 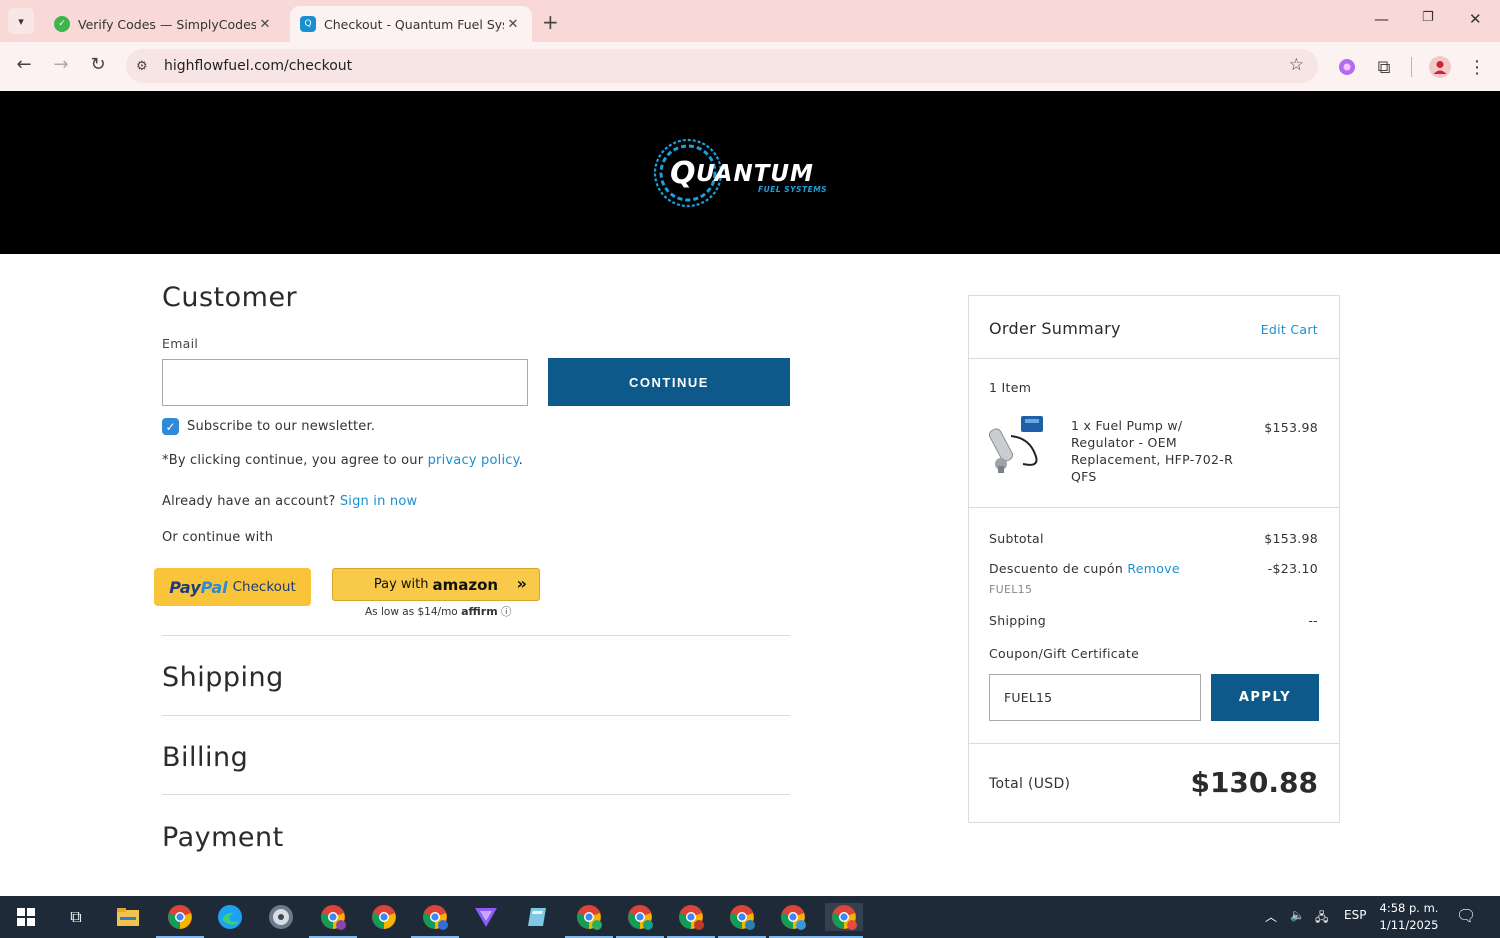 I want to click on subtotal-label: Subtotal, so click(x=1016, y=538).